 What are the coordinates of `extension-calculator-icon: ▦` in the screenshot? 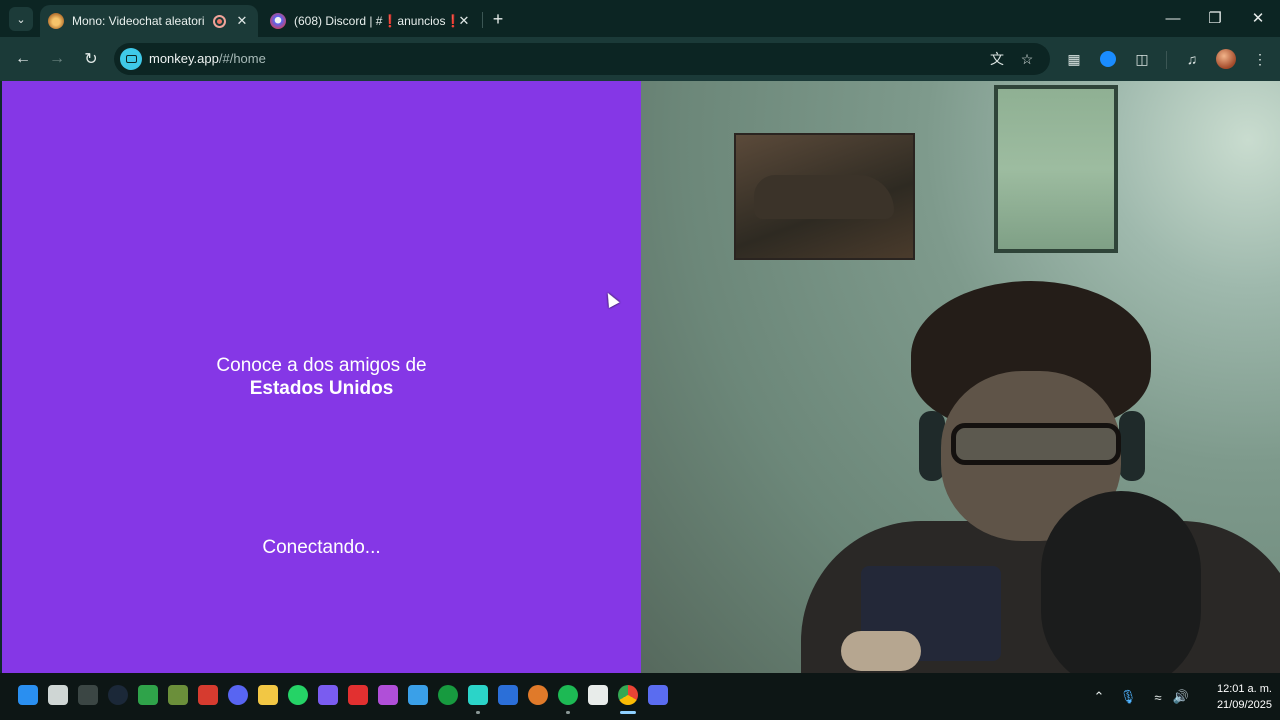 It's located at (1074, 59).